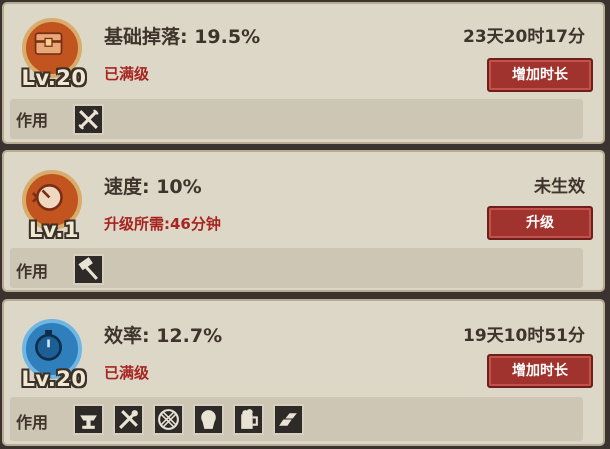 The height and width of the screenshot is (449, 610). Describe the element at coordinates (248, 419) in the screenshot. I see `beer-mug-icon` at that location.